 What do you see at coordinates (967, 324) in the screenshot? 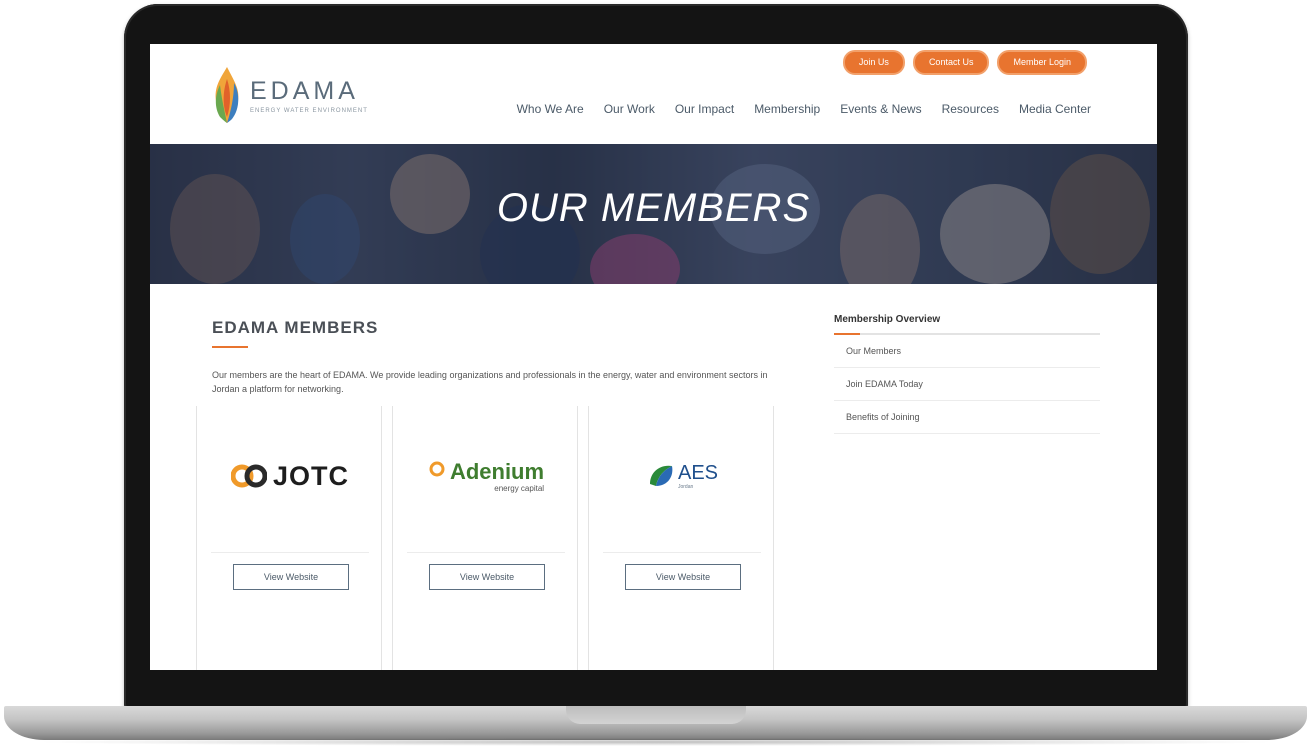
I see `sidebar-title: Membership Overview` at bounding box center [967, 324].